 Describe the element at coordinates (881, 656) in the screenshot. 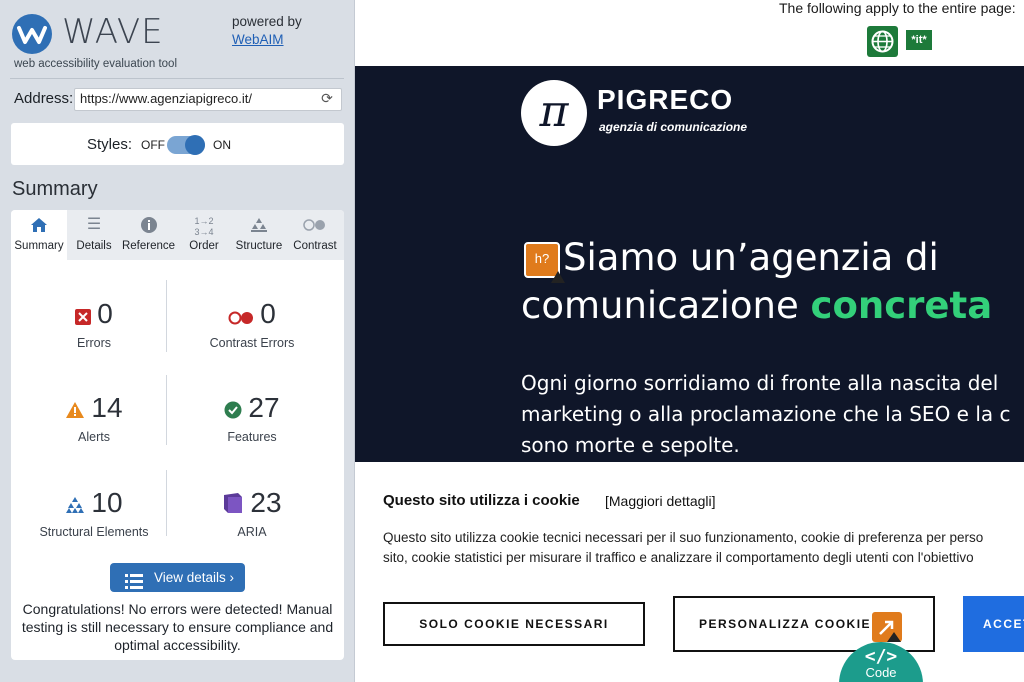

I see `code-icon: </>` at that location.